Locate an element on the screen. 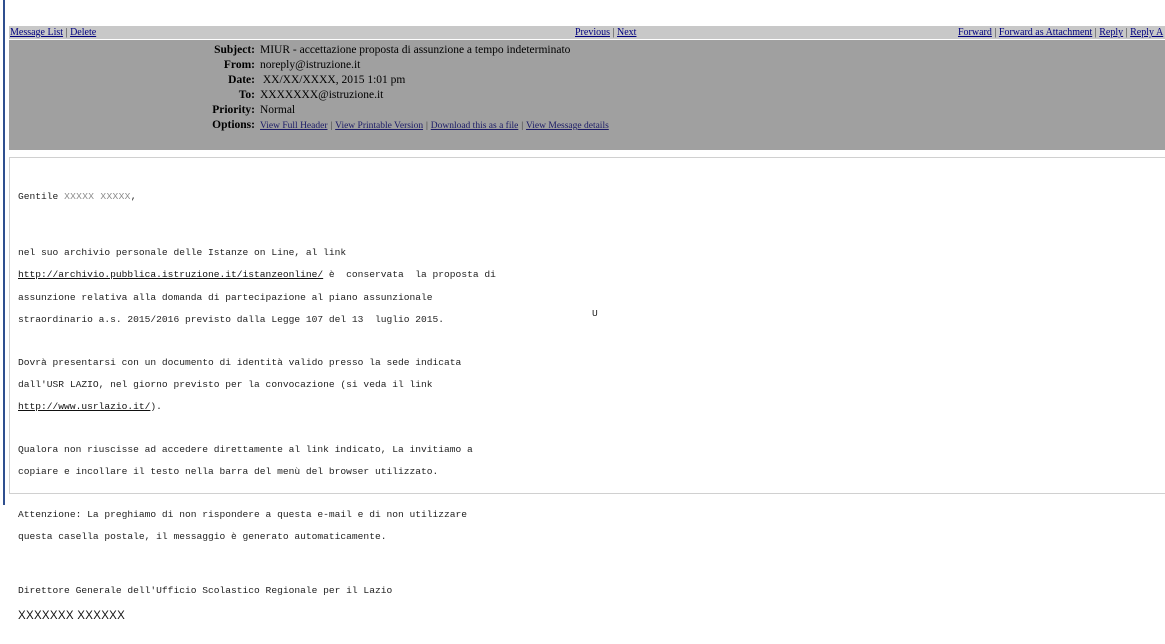 Image resolution: width=1165 pixels, height=644 pixels. stray-character: U is located at coordinates (595, 313).